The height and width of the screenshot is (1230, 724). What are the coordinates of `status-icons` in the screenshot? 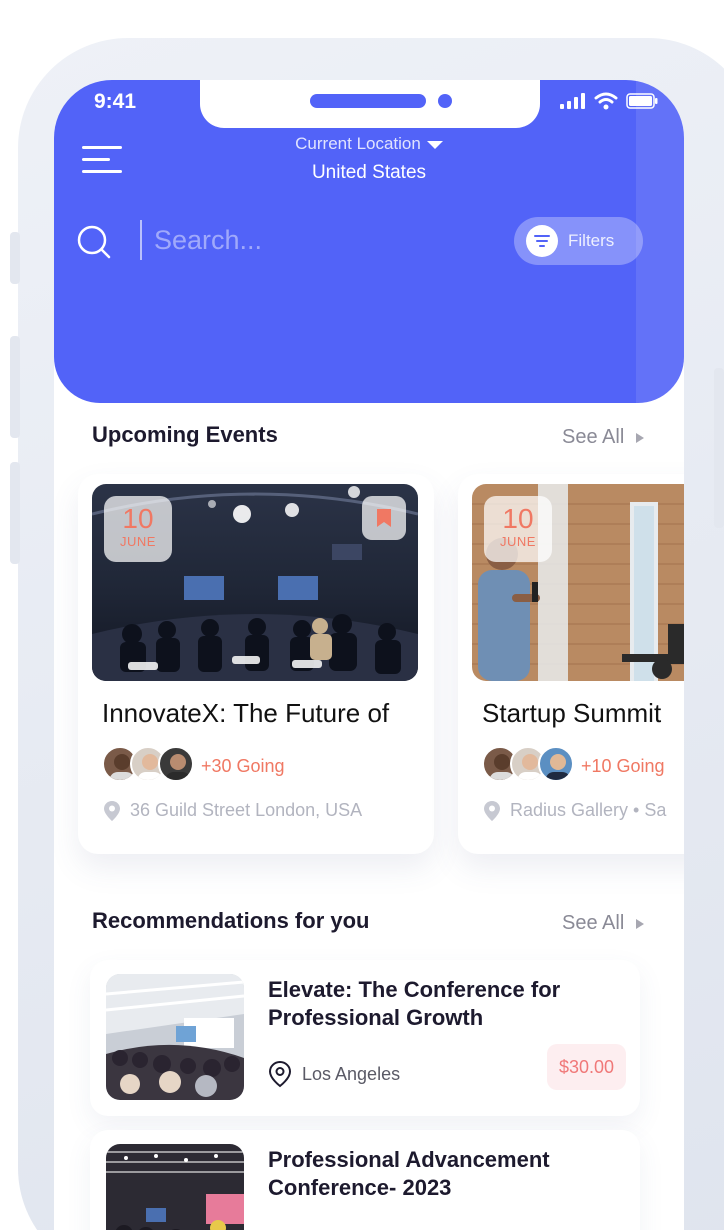 It's located at (609, 101).